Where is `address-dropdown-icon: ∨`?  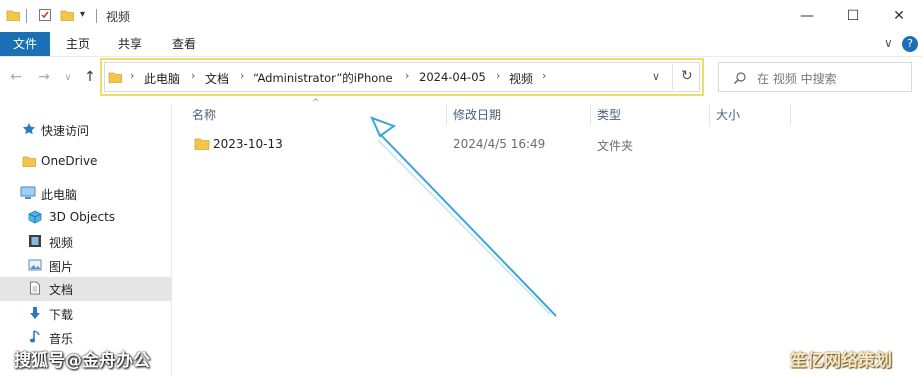 address-dropdown-icon: ∨ is located at coordinates (656, 76).